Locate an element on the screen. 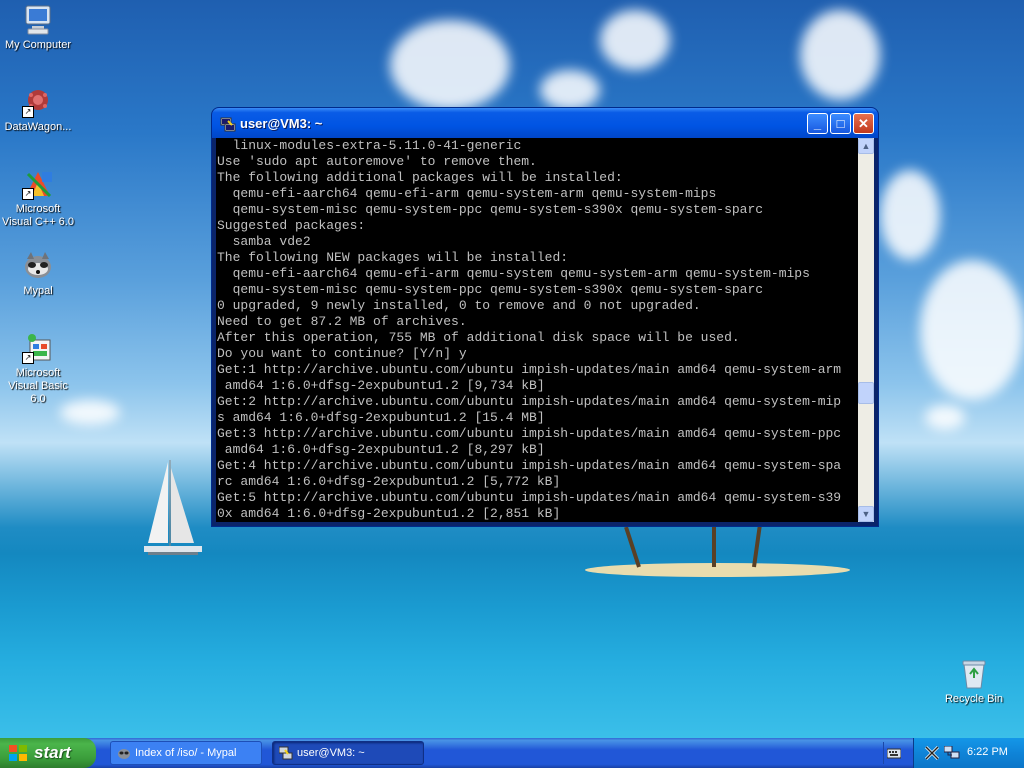 The width and height of the screenshot is (1024, 768). terminal-line: Do you want to continue? [Y/n] y is located at coordinates (342, 353).